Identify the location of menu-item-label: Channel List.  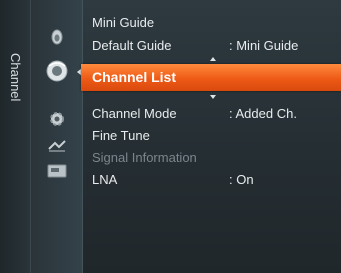
(134, 77).